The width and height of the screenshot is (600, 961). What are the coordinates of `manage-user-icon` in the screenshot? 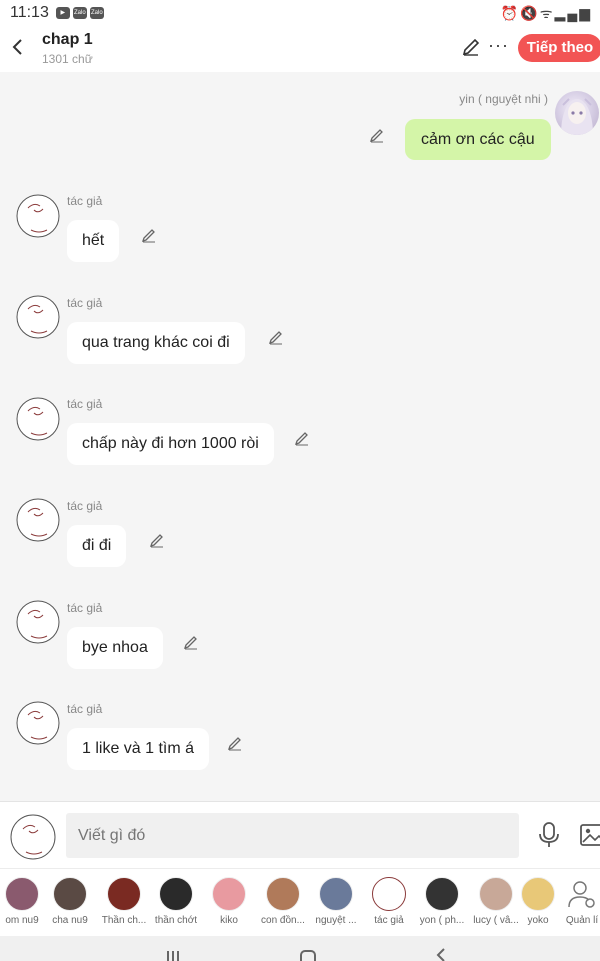 It's located at (581, 894).